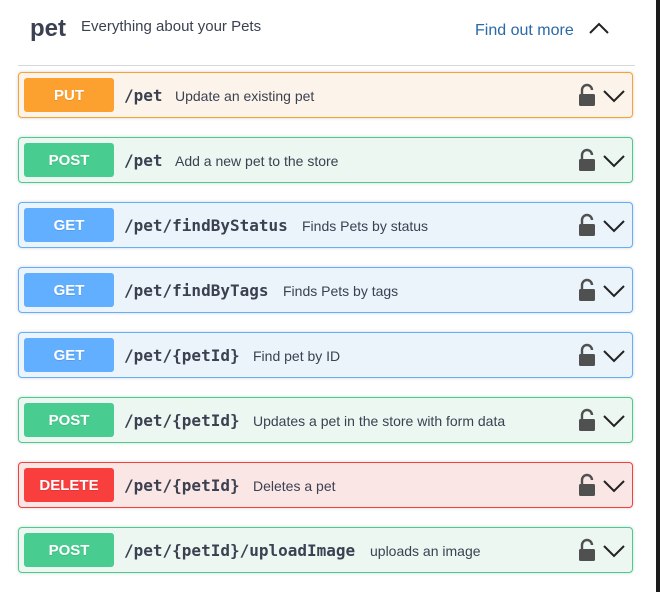 Image resolution: width=660 pixels, height=592 pixels. What do you see at coordinates (240, 550) in the screenshot?
I see `operation-path: /pet/{petId}/uploadImage` at bounding box center [240, 550].